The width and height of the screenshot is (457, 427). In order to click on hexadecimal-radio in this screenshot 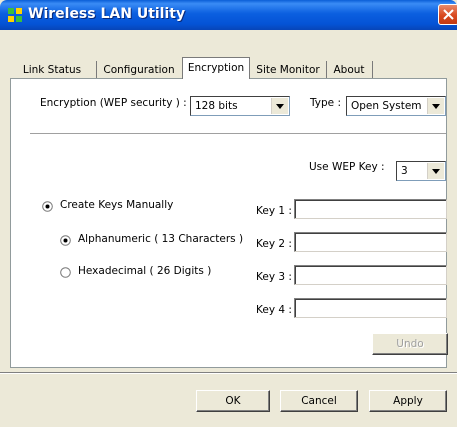, I will do `click(65, 272)`.